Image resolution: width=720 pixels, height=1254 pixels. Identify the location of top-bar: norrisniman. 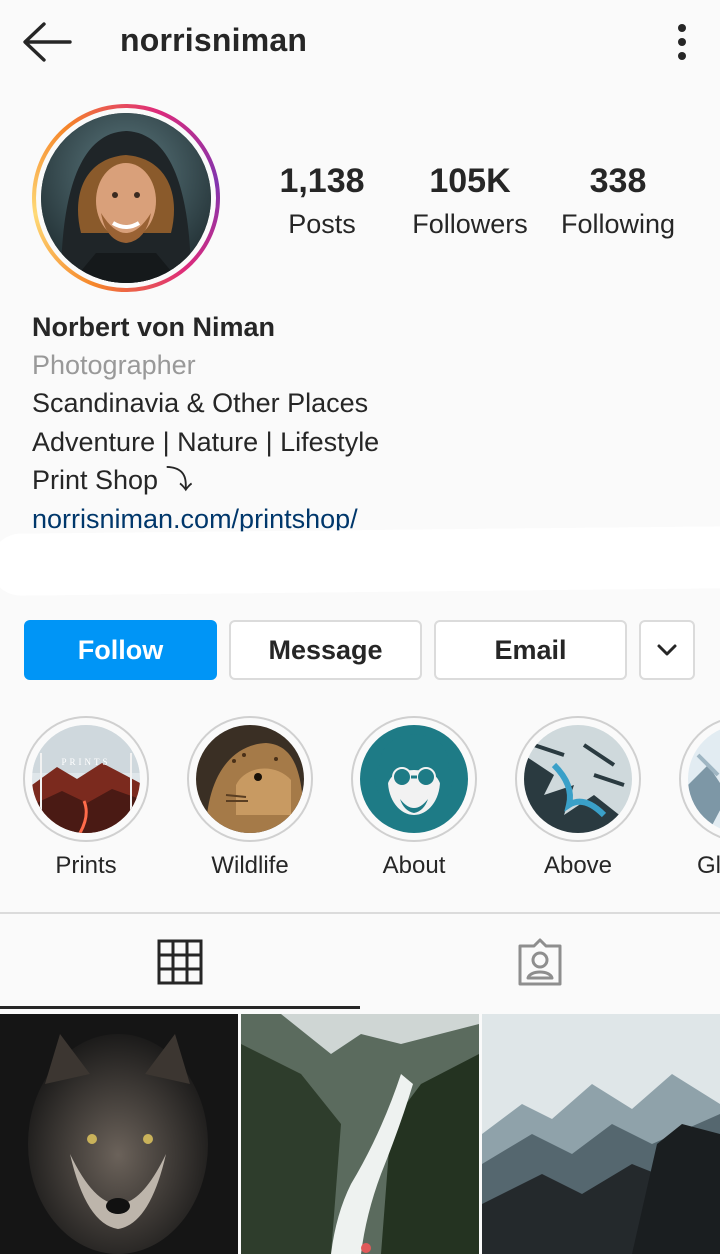
(360, 43).